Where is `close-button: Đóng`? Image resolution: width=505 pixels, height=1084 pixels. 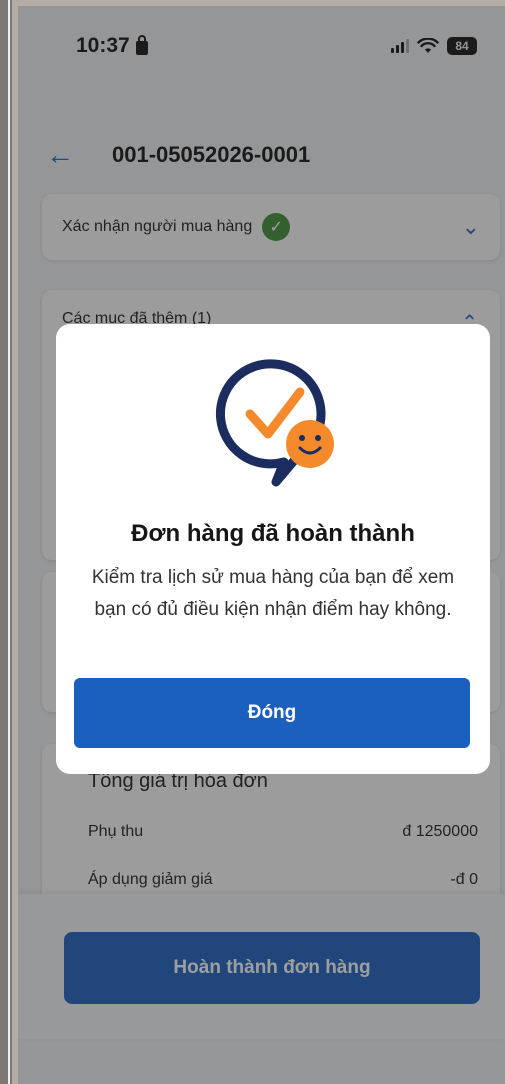
close-button: Đóng is located at coordinates (272, 713).